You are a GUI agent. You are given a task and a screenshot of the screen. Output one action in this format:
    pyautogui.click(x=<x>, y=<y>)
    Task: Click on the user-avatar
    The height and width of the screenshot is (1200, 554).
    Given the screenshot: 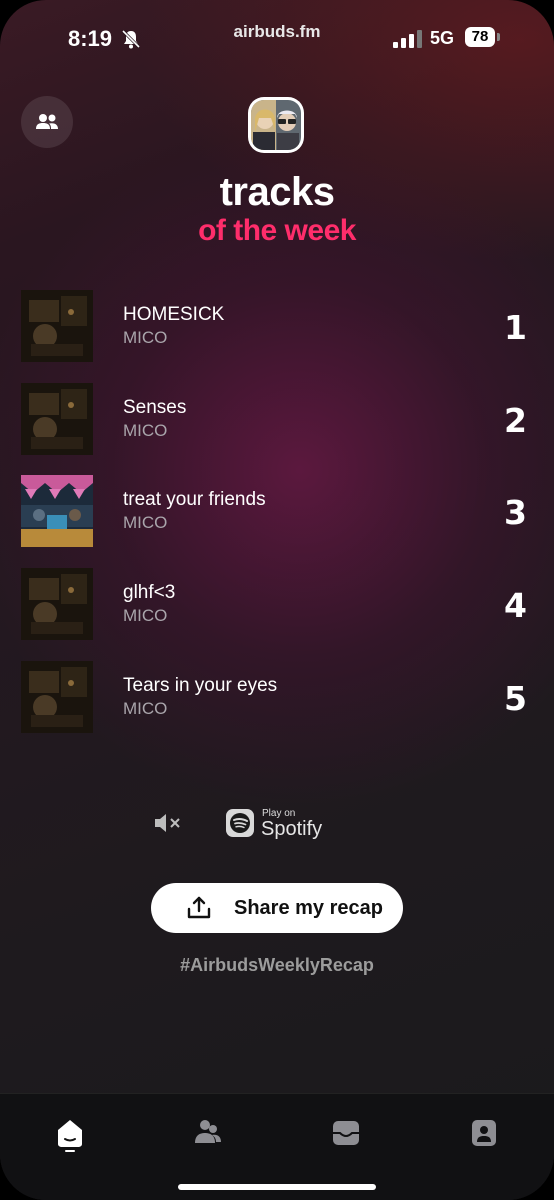 What is the action you would take?
    pyautogui.click(x=276, y=125)
    